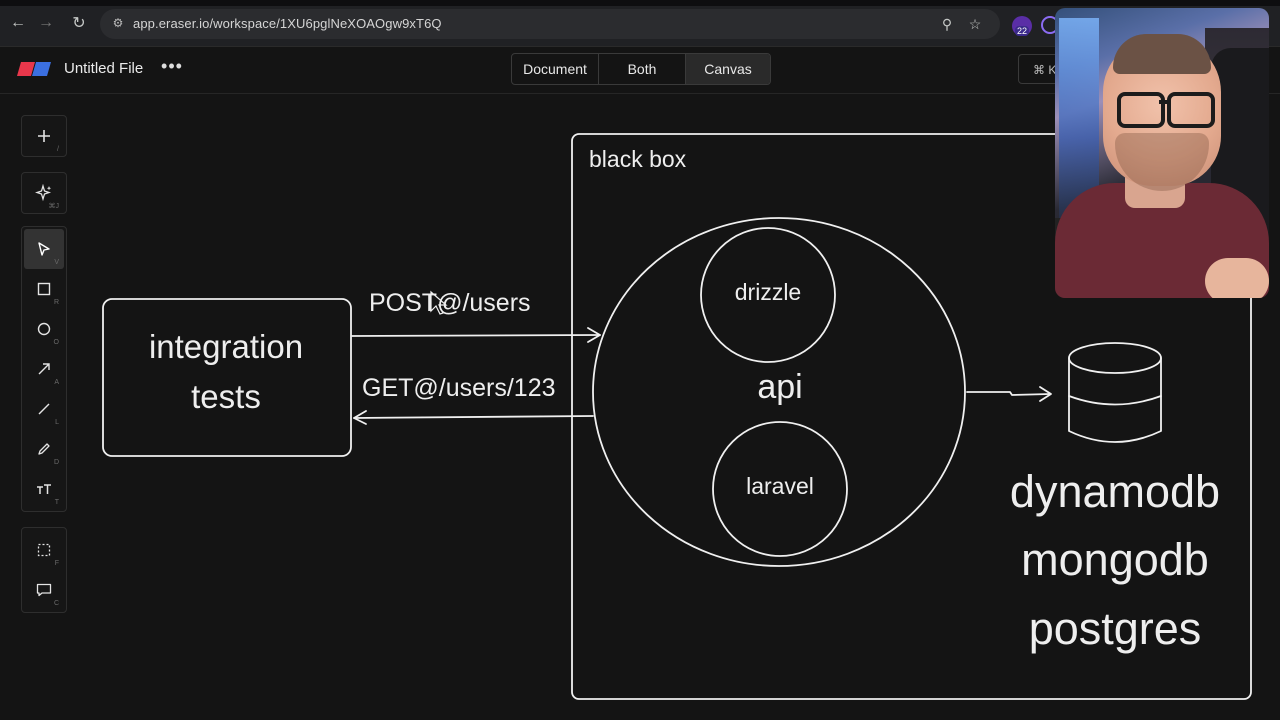  Describe the element at coordinates (18, 23) in the screenshot. I see `back-icon: ←` at that location.